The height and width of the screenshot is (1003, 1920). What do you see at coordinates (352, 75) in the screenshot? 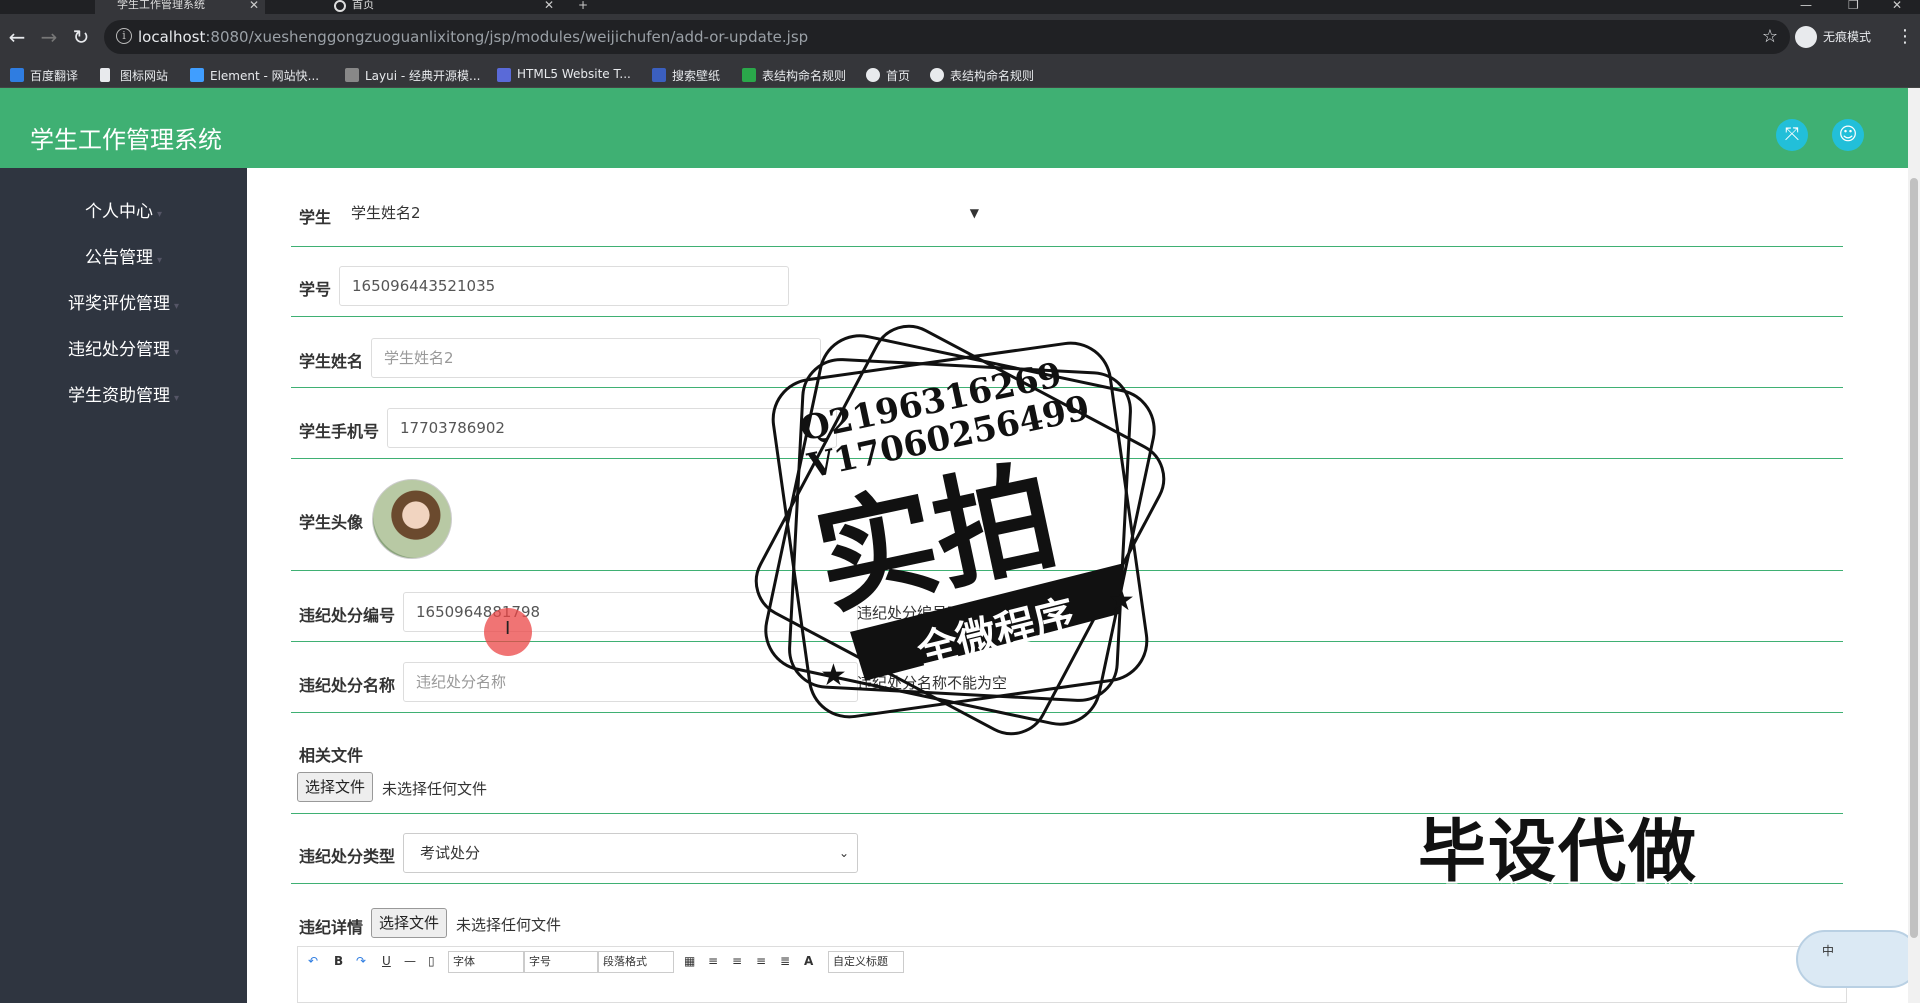
I see `layui-icon` at bounding box center [352, 75].